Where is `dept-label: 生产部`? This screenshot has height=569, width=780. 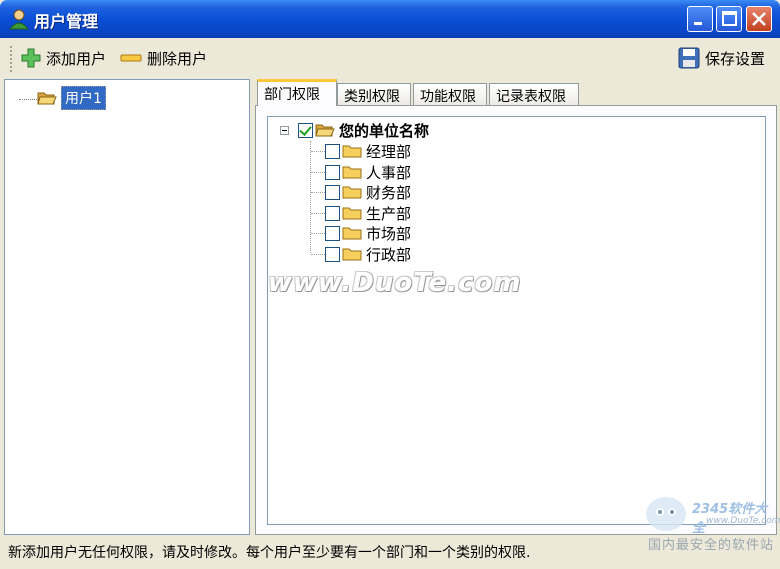 dept-label: 生产部 is located at coordinates (389, 213).